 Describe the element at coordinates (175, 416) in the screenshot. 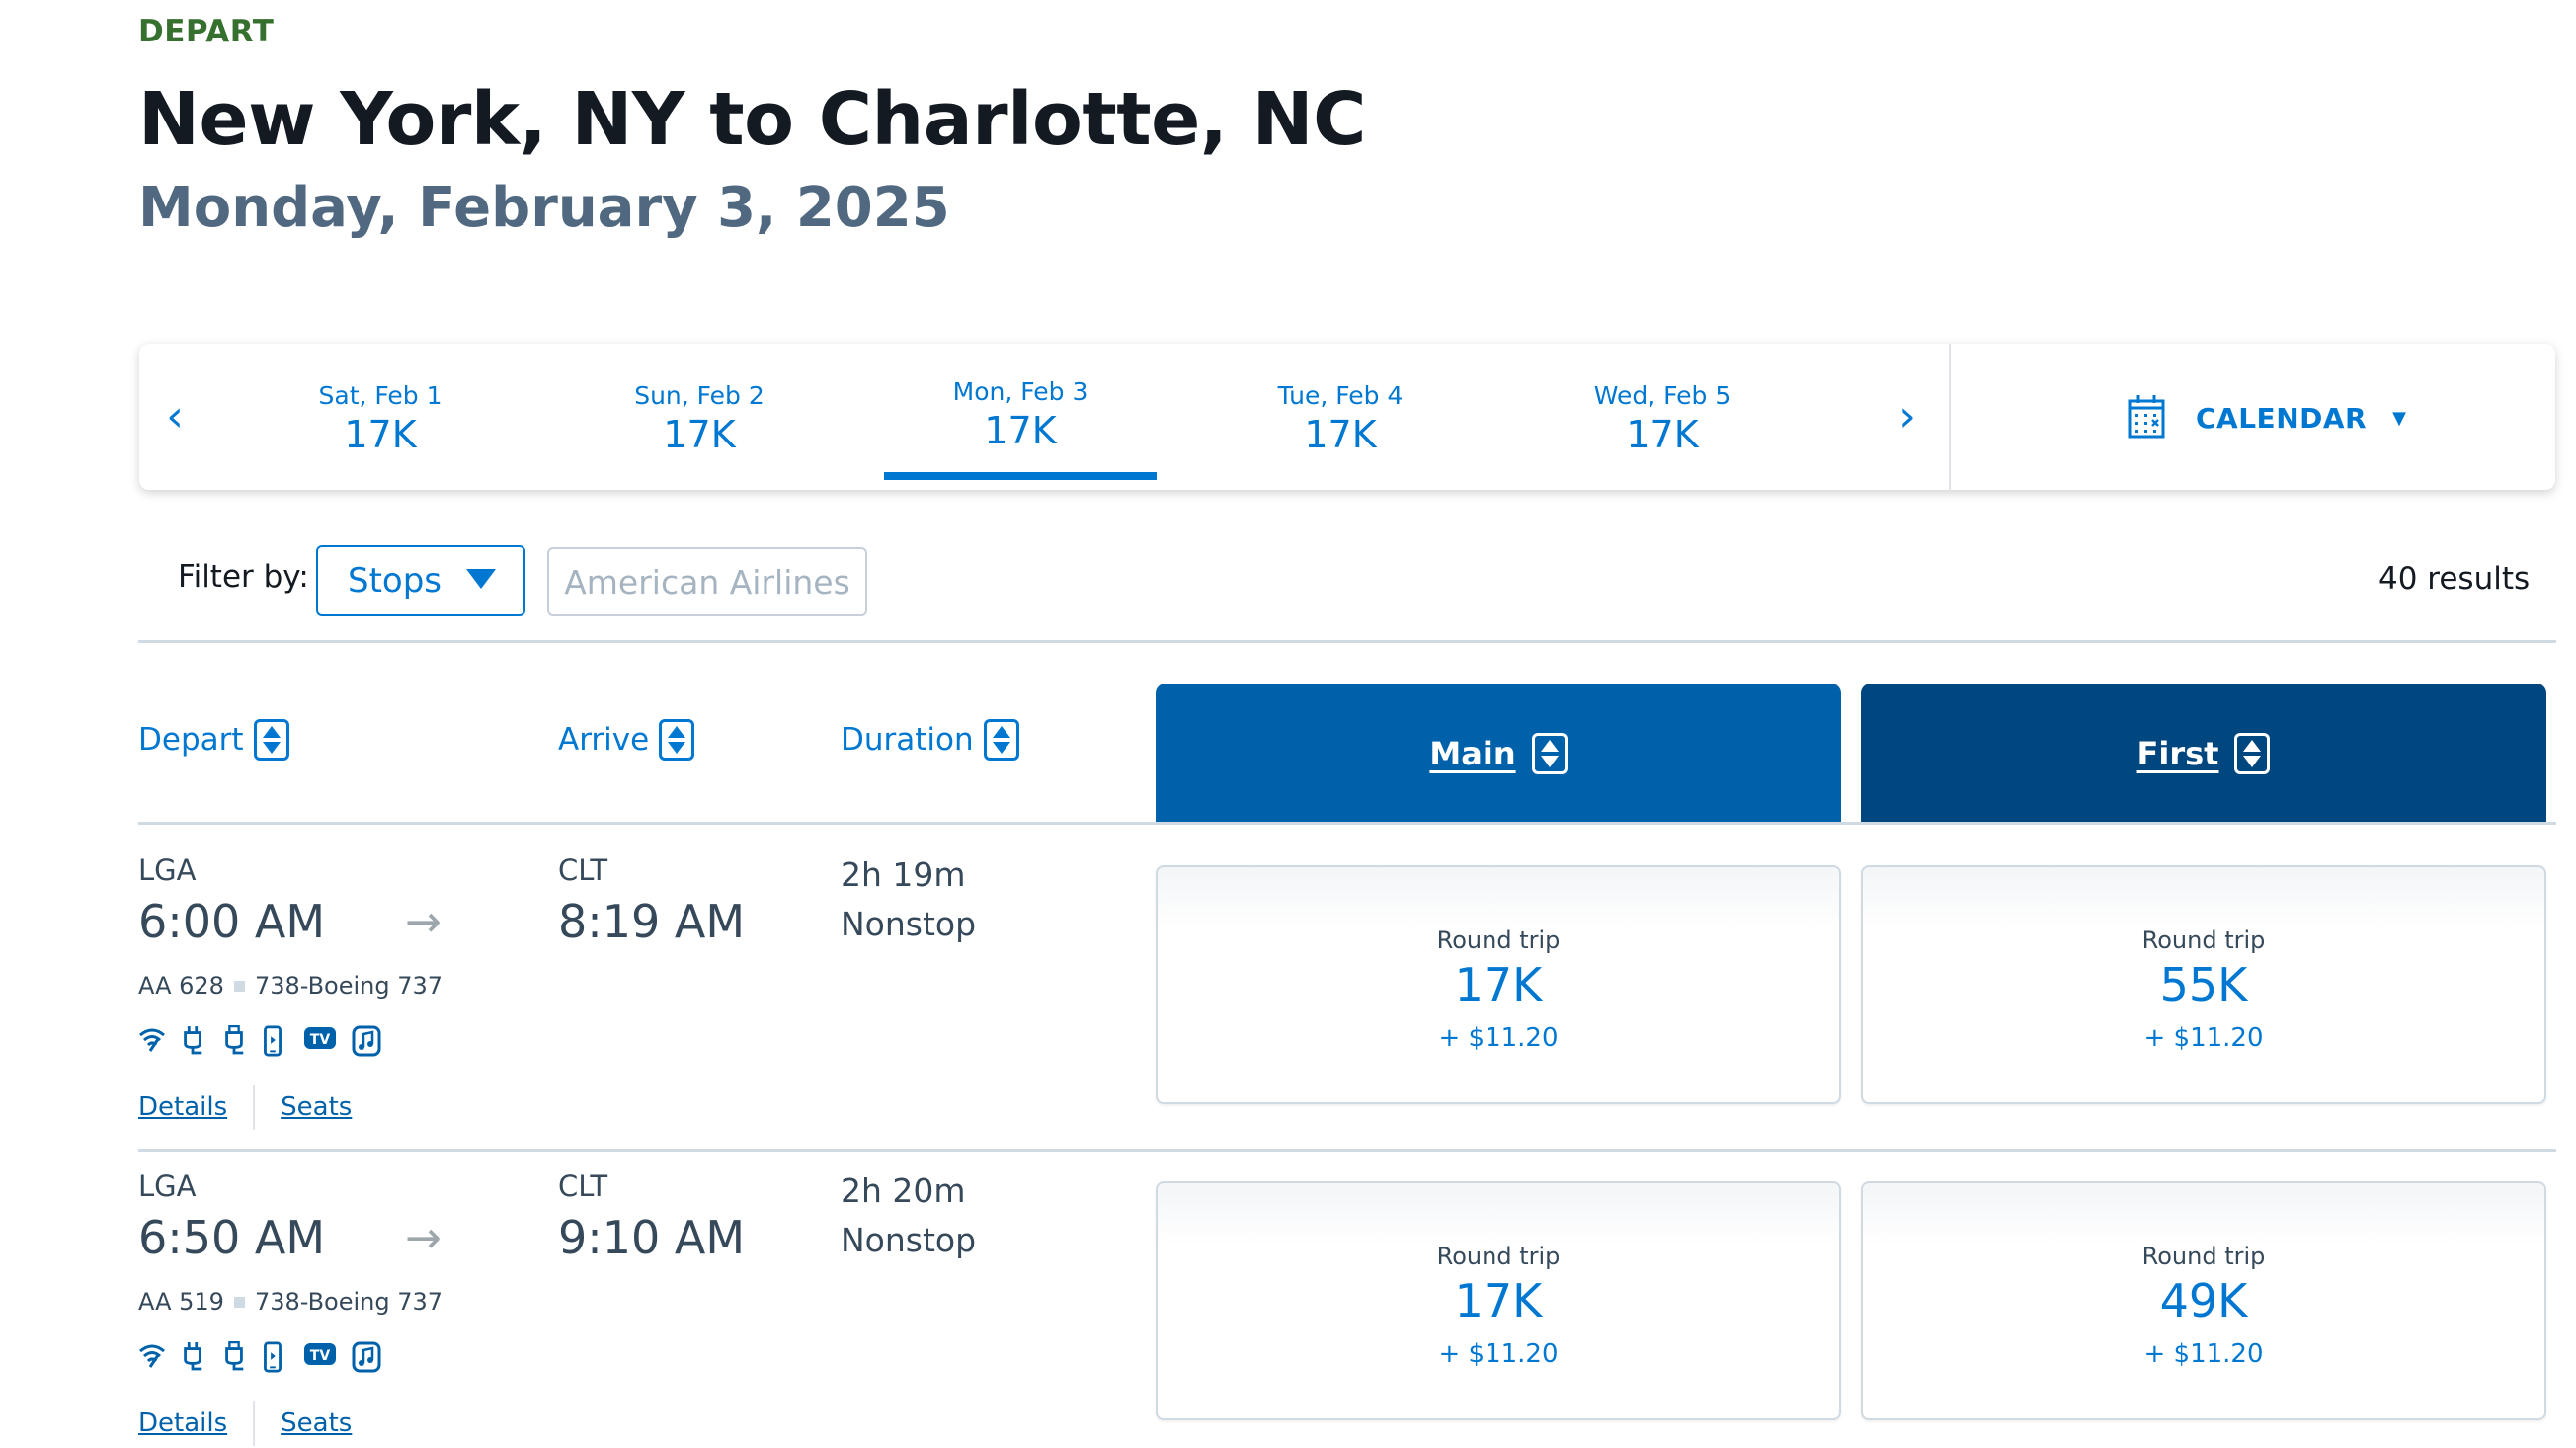

I see `chevron-left-icon: ‹` at that location.